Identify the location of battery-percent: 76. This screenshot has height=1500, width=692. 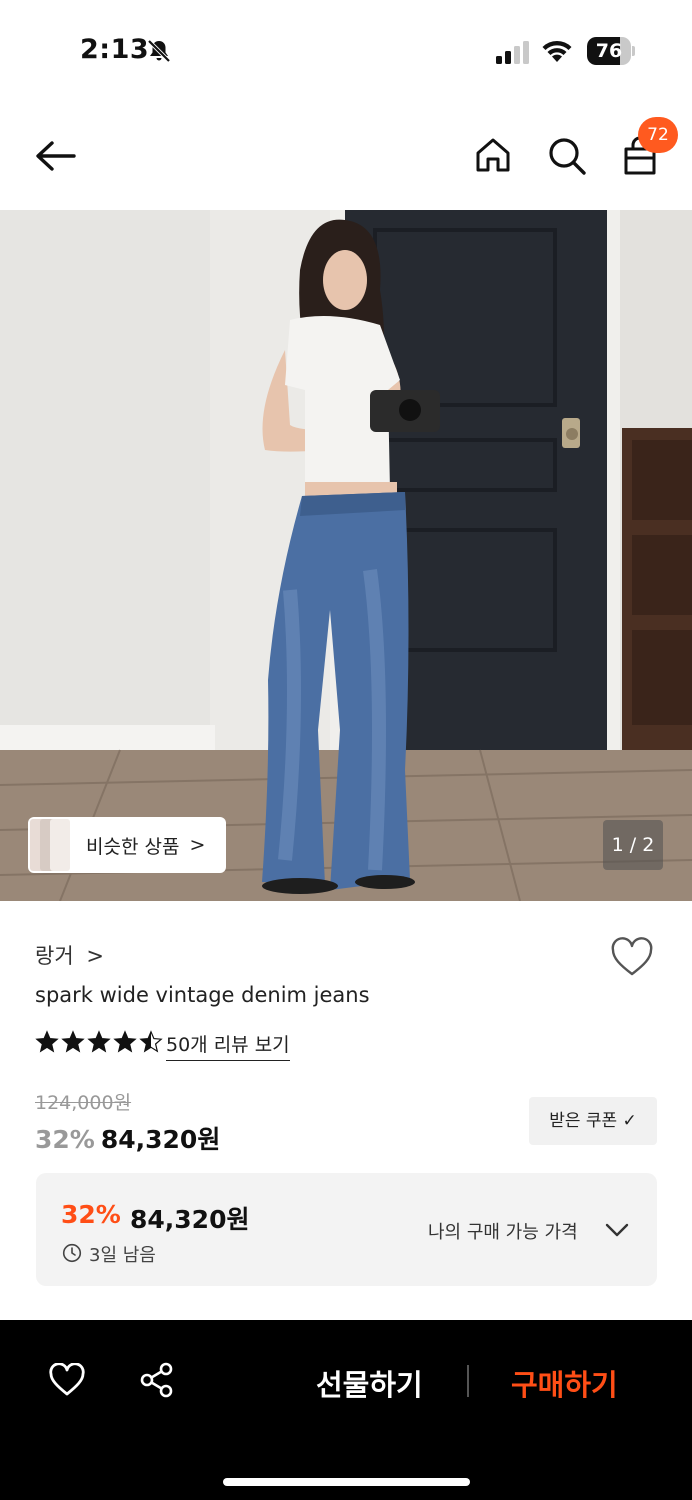
(609, 51).